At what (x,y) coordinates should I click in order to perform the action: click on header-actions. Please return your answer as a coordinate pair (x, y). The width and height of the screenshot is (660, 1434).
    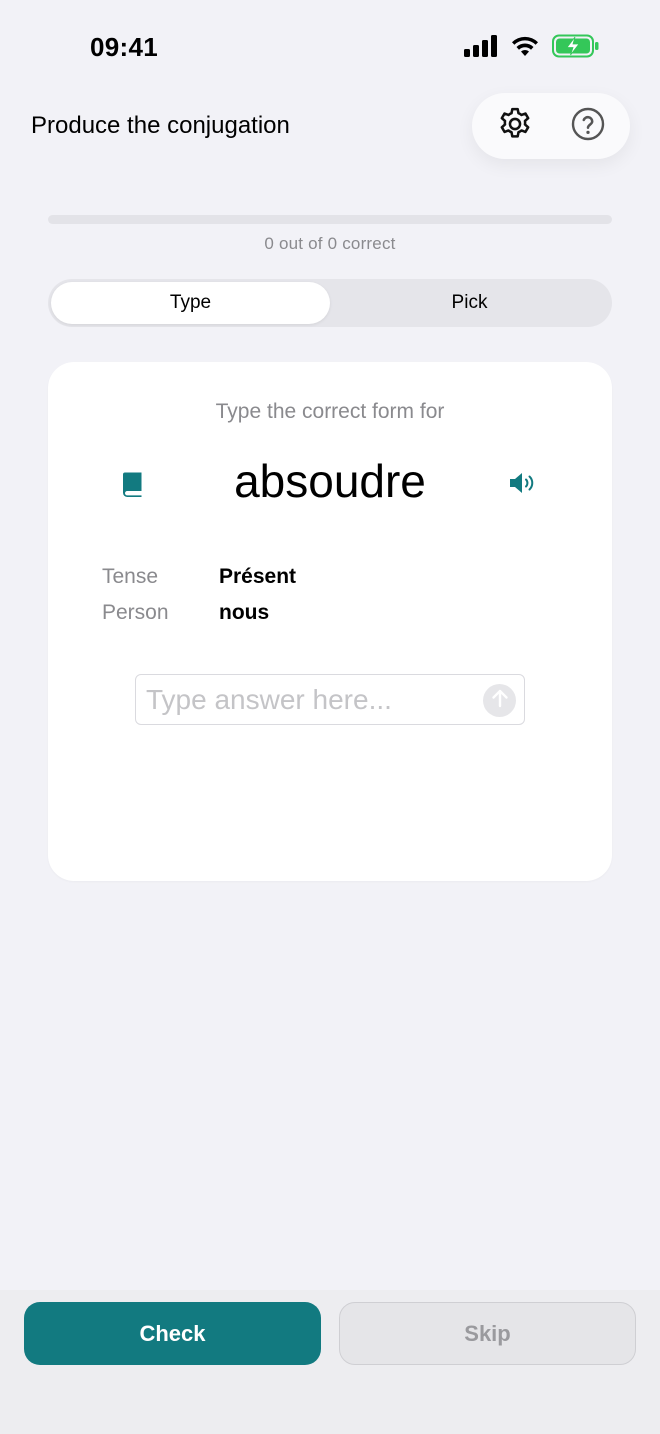
    Looking at the image, I should click on (551, 126).